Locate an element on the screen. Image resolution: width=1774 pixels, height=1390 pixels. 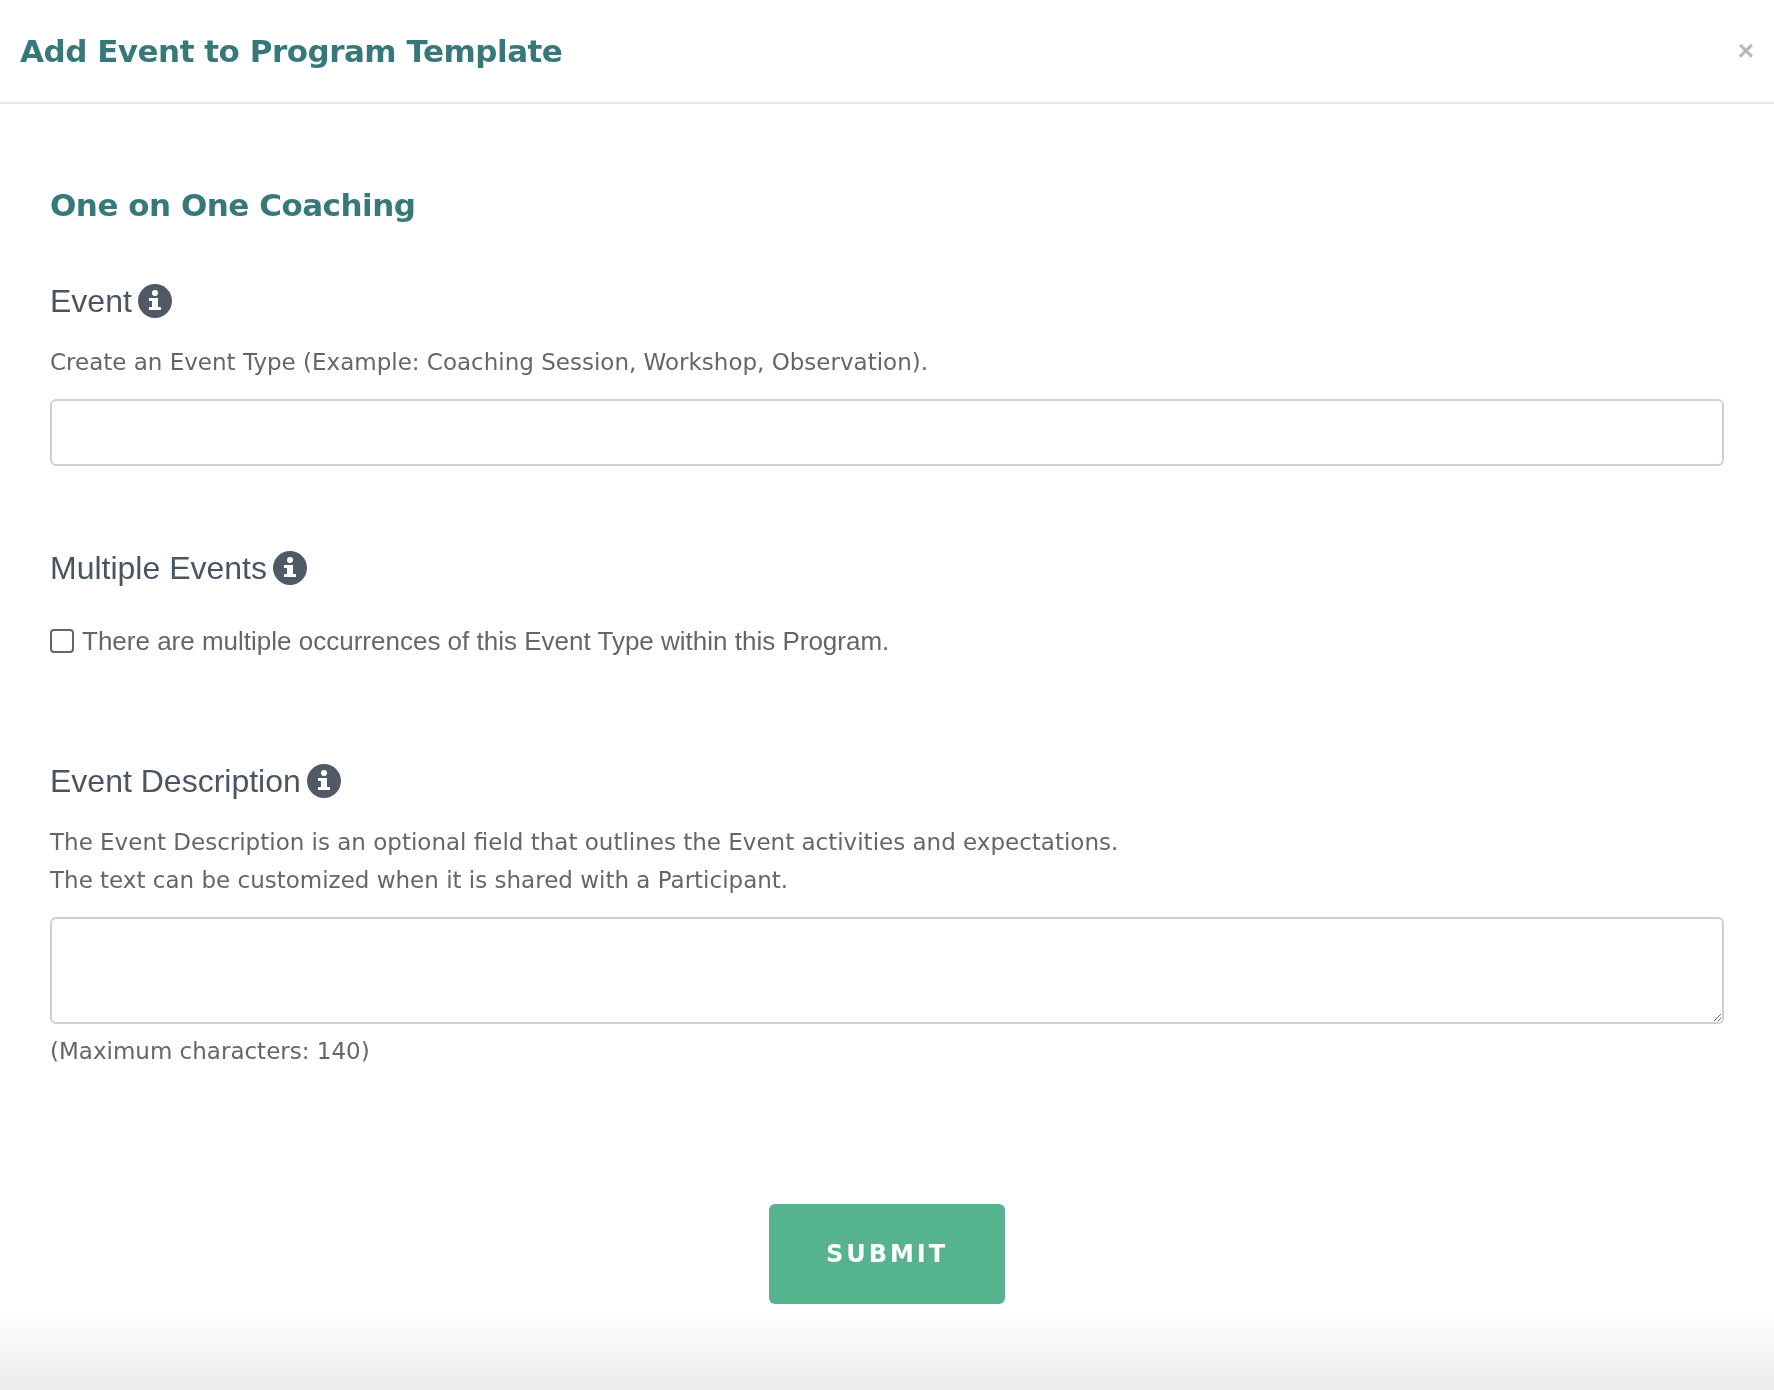
checkbox-label: There are multiple occurrences of this Event Type within this Program. is located at coordinates (486, 641).